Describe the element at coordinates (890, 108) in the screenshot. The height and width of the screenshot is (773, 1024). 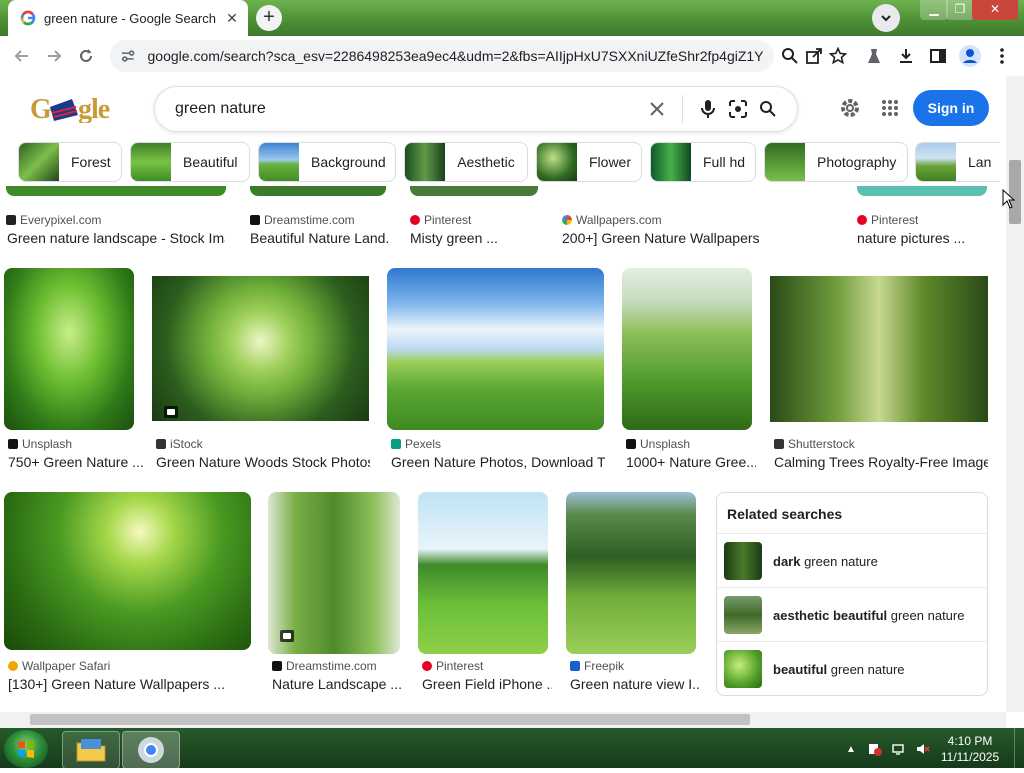
I see `google-apps-icon` at that location.